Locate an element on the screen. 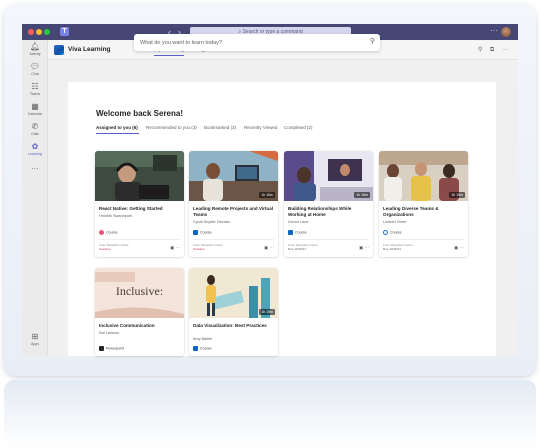 Image resolution: width=540 pixels, height=448 pixels. app-name: Viva Learning is located at coordinates (89, 49).